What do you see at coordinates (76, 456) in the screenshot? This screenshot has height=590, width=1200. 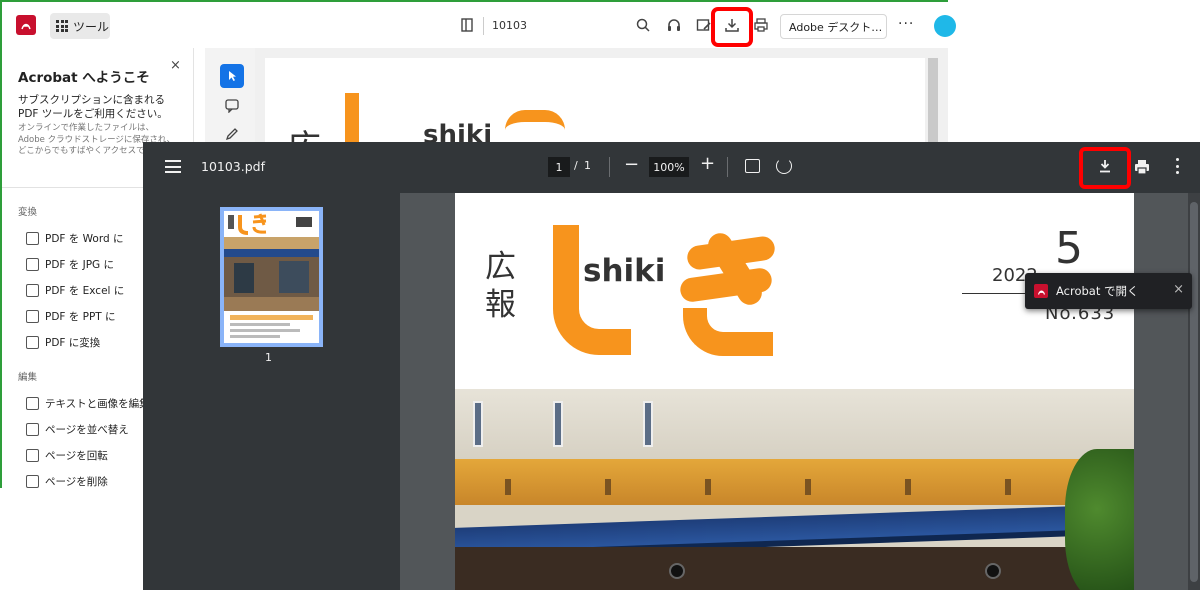 I see `tool-label: ページを回転` at bounding box center [76, 456].